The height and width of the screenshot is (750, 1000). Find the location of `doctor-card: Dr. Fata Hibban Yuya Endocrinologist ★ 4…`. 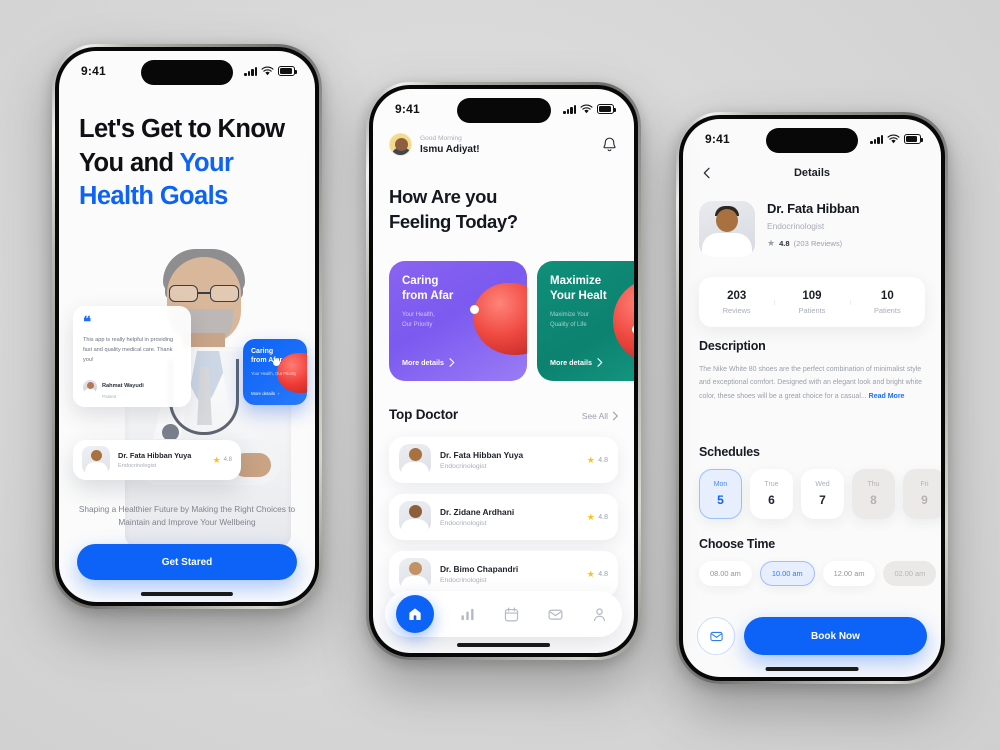

doctor-card: Dr. Fata Hibban Yuya Endocrinologist ★ 4… is located at coordinates (157, 460).